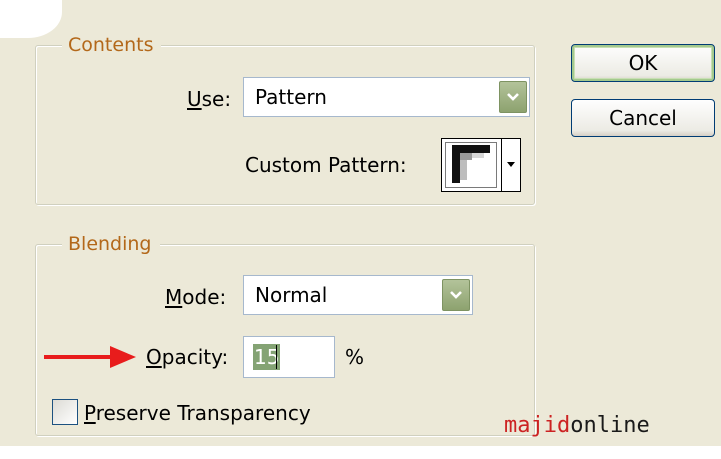 The height and width of the screenshot is (459, 721). Describe the element at coordinates (197, 413) in the screenshot. I see `preserve-transparency-label: Preserve Transparency` at that location.